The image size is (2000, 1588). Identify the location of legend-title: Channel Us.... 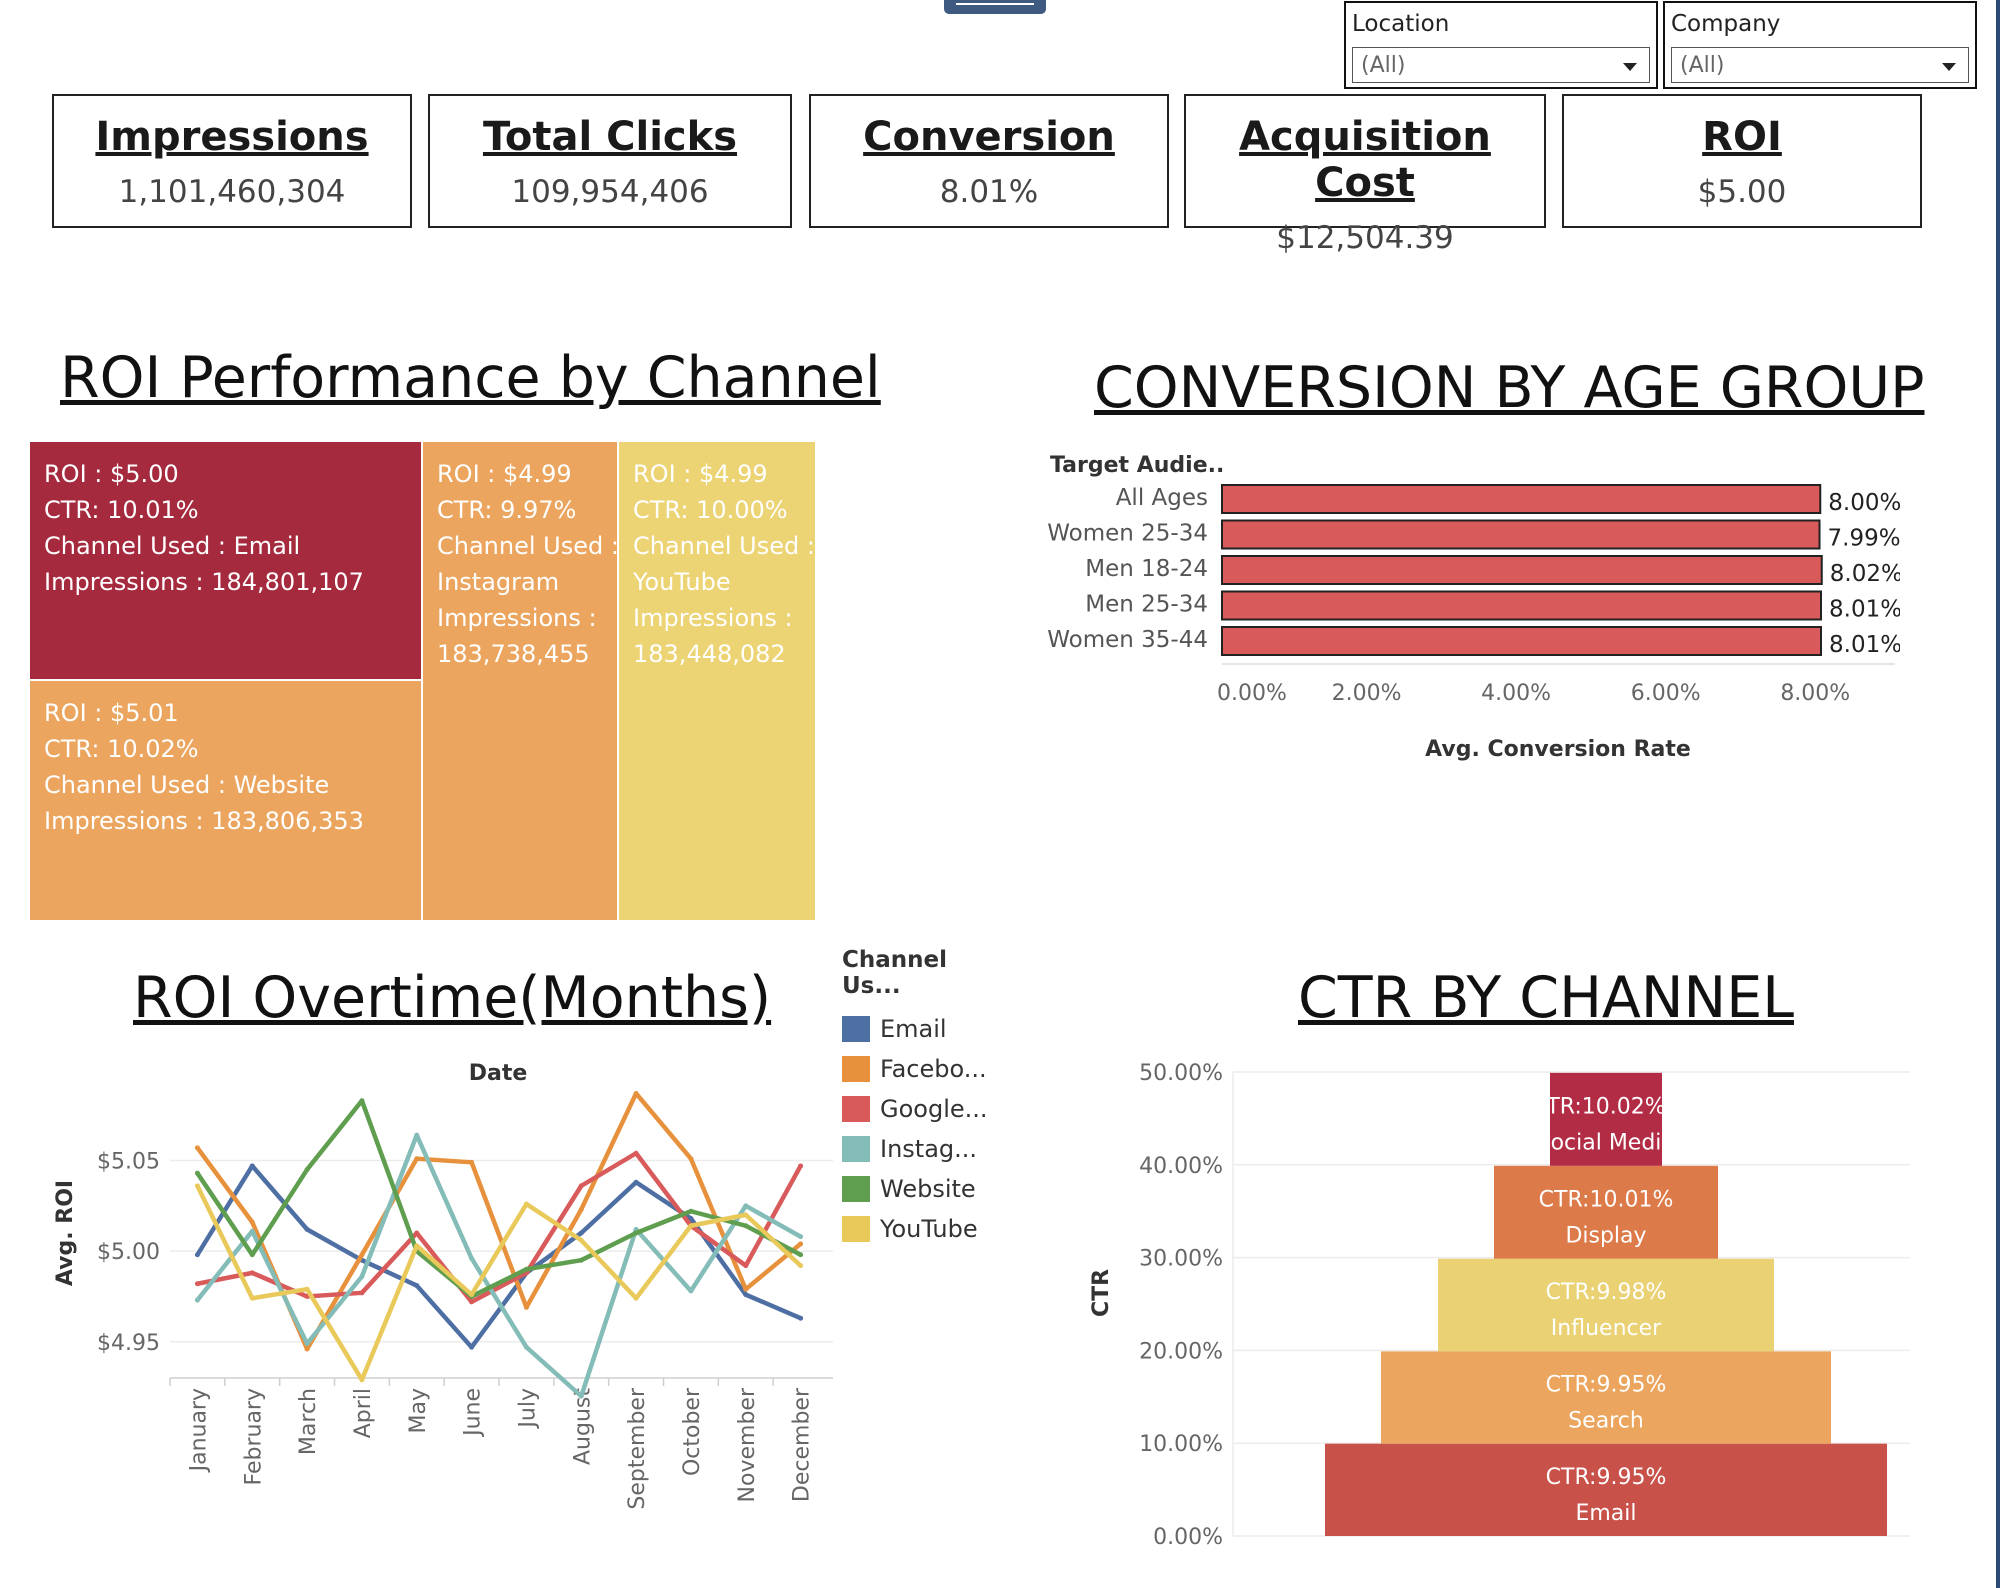
(895, 973).